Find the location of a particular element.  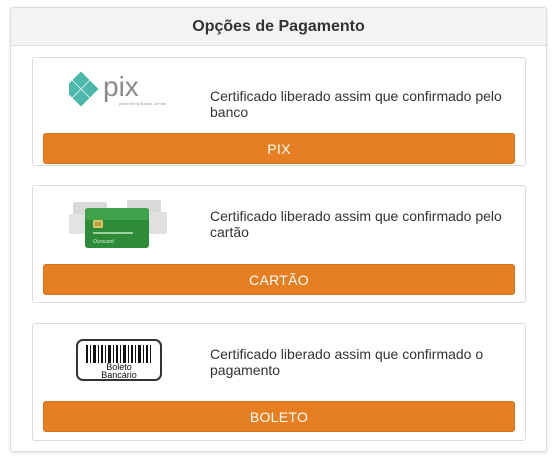

credit-card-logo: Ourocard is located at coordinates (118, 225).